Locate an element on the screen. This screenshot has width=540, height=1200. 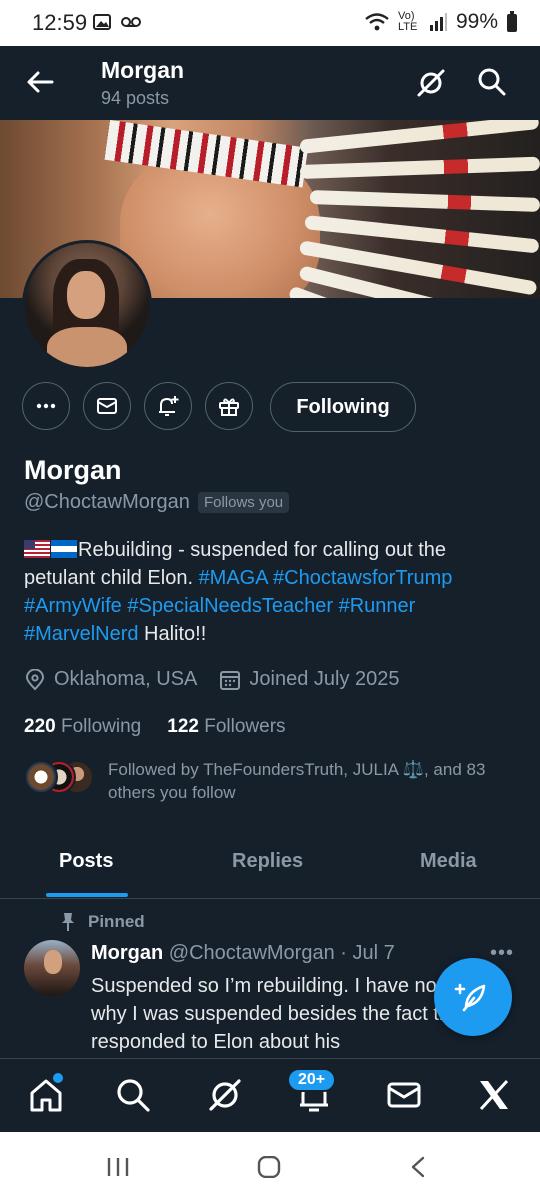
gallery-icon is located at coordinates (102, 22).